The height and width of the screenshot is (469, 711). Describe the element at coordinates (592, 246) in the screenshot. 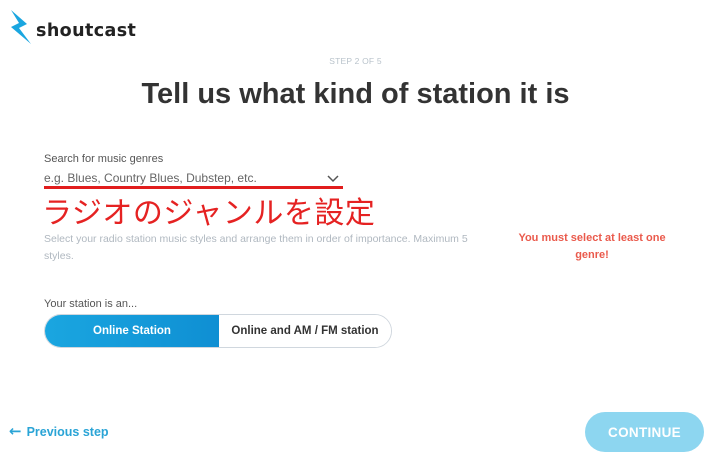

I see `genre-error-message: You must select at least one genre!` at that location.